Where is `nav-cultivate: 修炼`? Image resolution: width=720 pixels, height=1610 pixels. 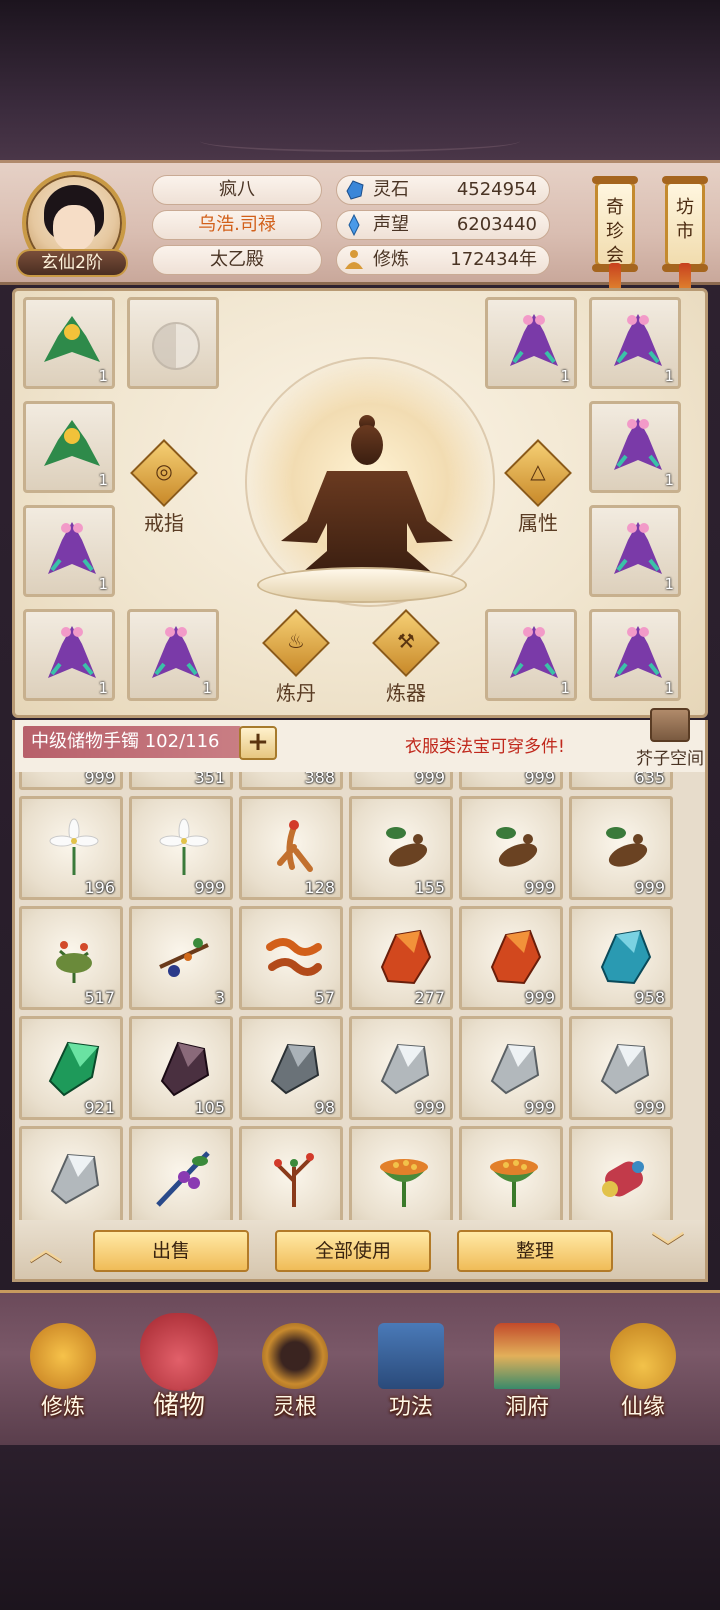 nav-cultivate: 修炼 is located at coordinates (63, 1368).